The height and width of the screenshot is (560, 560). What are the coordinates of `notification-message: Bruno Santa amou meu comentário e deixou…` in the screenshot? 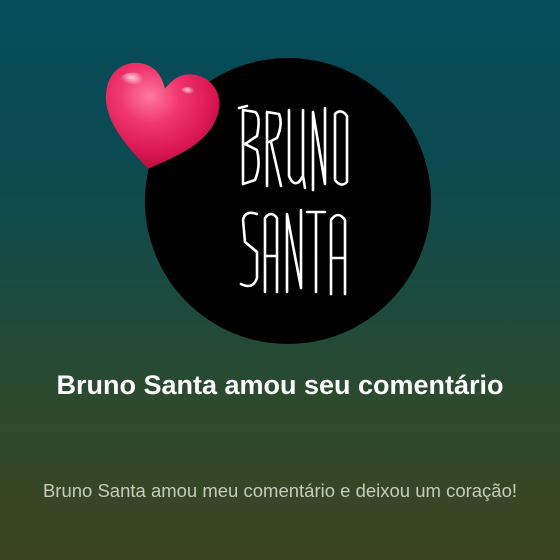 It's located at (280, 490).